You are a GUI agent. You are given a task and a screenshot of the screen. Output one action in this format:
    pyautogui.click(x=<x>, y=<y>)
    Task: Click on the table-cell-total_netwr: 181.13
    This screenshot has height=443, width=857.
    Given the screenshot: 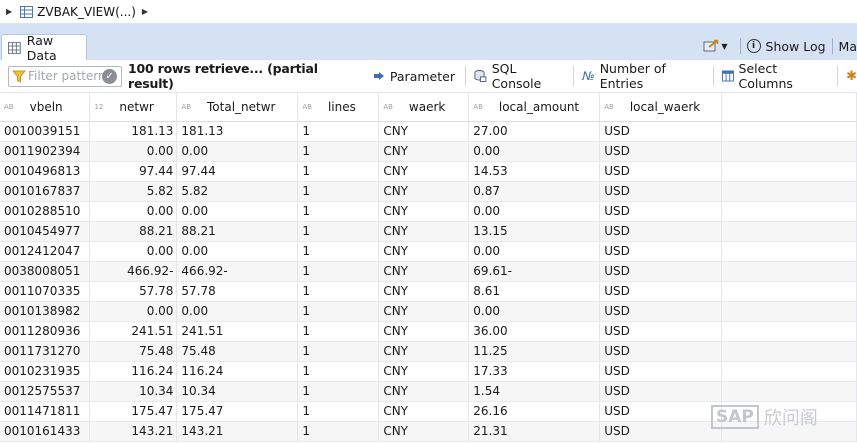 What is the action you would take?
    pyautogui.click(x=237, y=131)
    